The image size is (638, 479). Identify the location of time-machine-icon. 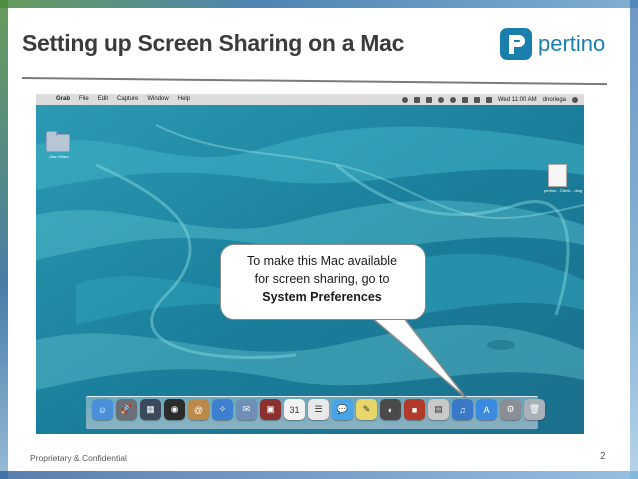
(440, 99).